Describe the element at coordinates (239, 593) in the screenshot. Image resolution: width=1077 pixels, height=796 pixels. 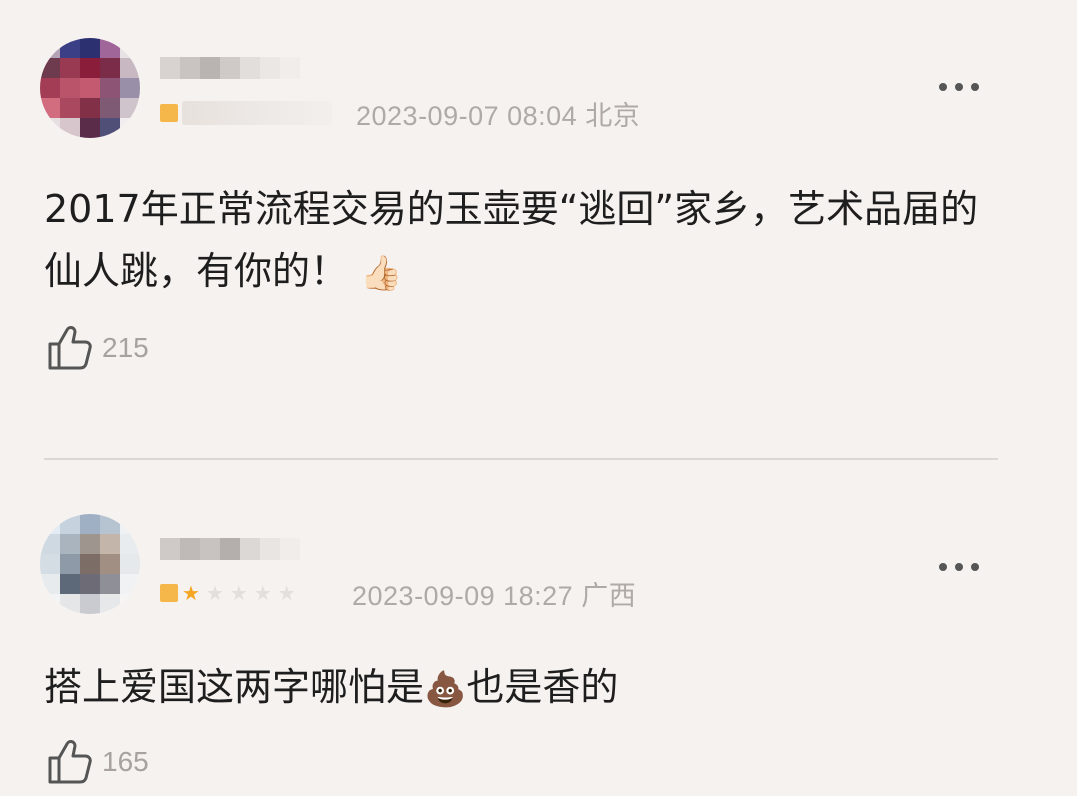
I see `level-stars: ★ ★ ★ ★ ★` at that location.